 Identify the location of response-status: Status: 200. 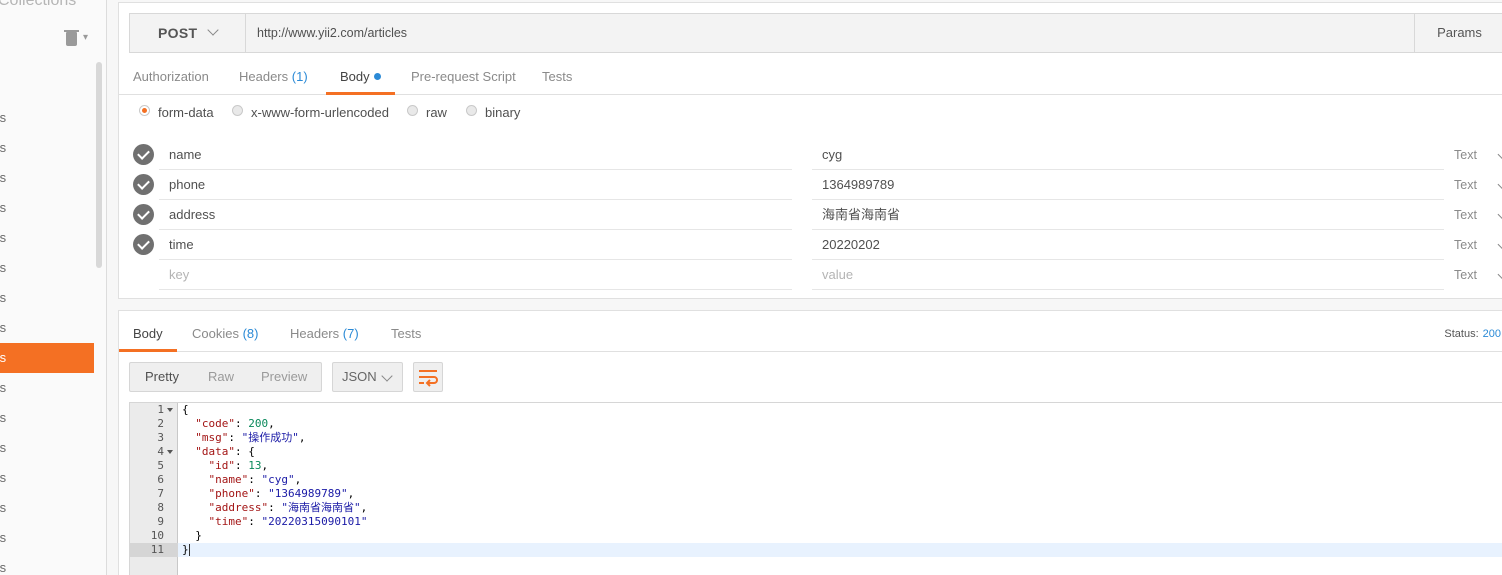
(1472, 334).